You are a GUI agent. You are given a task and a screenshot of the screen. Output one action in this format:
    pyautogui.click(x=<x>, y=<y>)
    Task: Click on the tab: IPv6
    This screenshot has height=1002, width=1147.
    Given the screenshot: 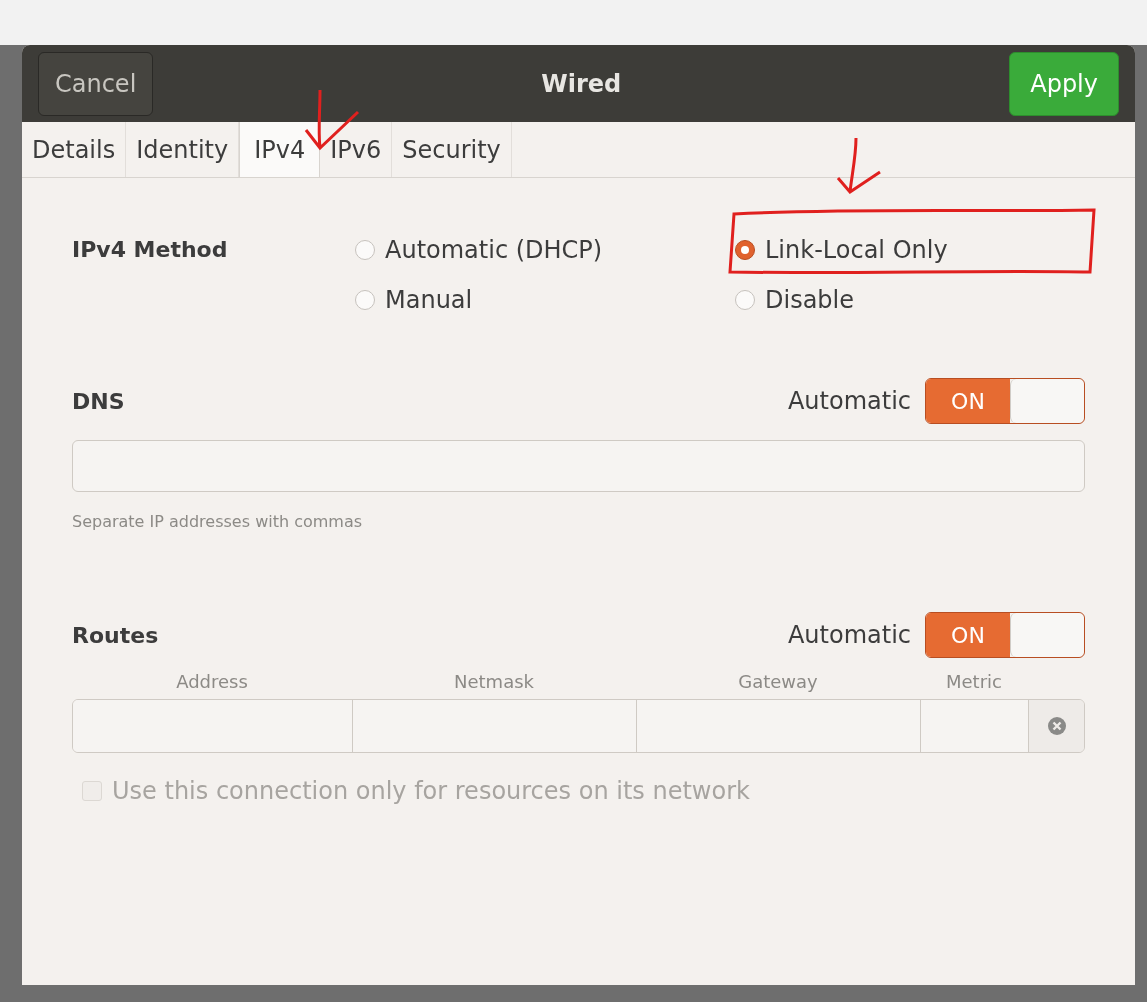 What is the action you would take?
    pyautogui.click(x=356, y=149)
    